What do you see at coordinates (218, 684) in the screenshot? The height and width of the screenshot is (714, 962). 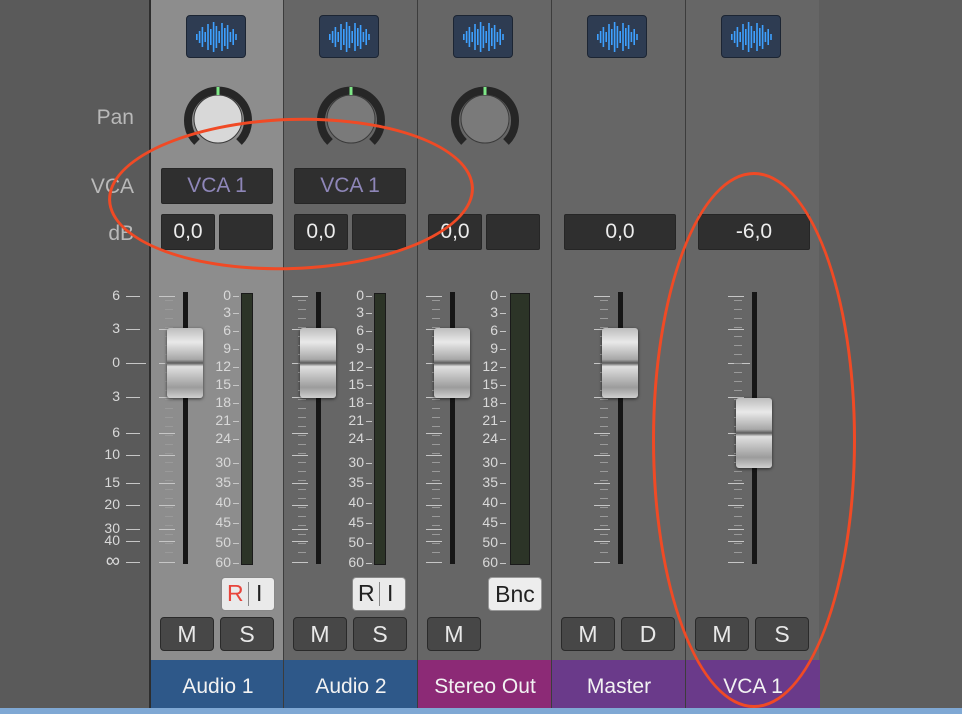 I see `channel-name-label: Audio 1` at bounding box center [218, 684].